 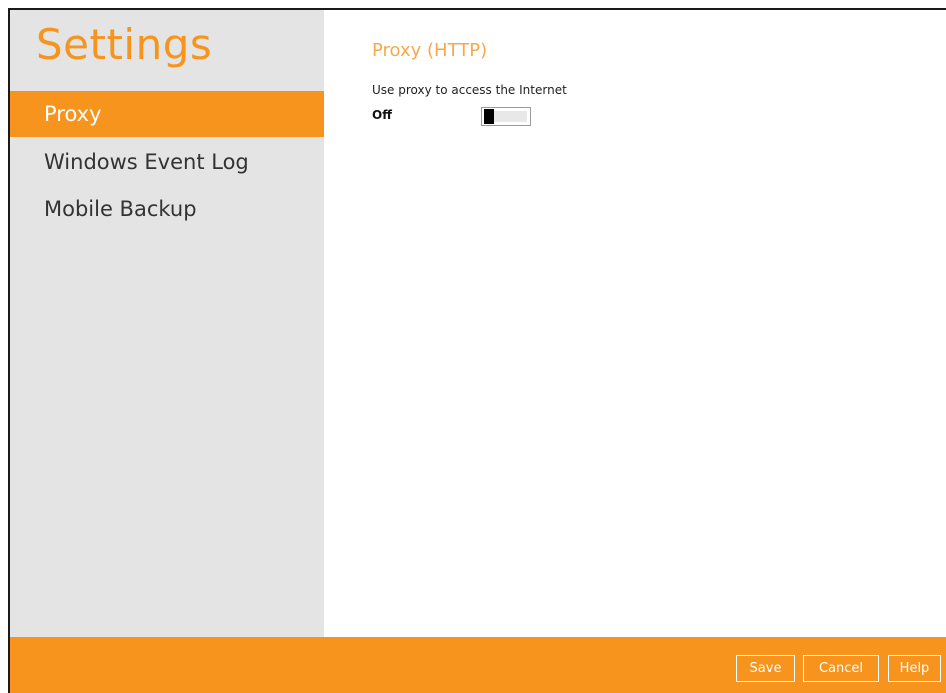 What do you see at coordinates (469, 90) in the screenshot?
I see `proxy-setting-label: Use proxy to access the Internet` at bounding box center [469, 90].